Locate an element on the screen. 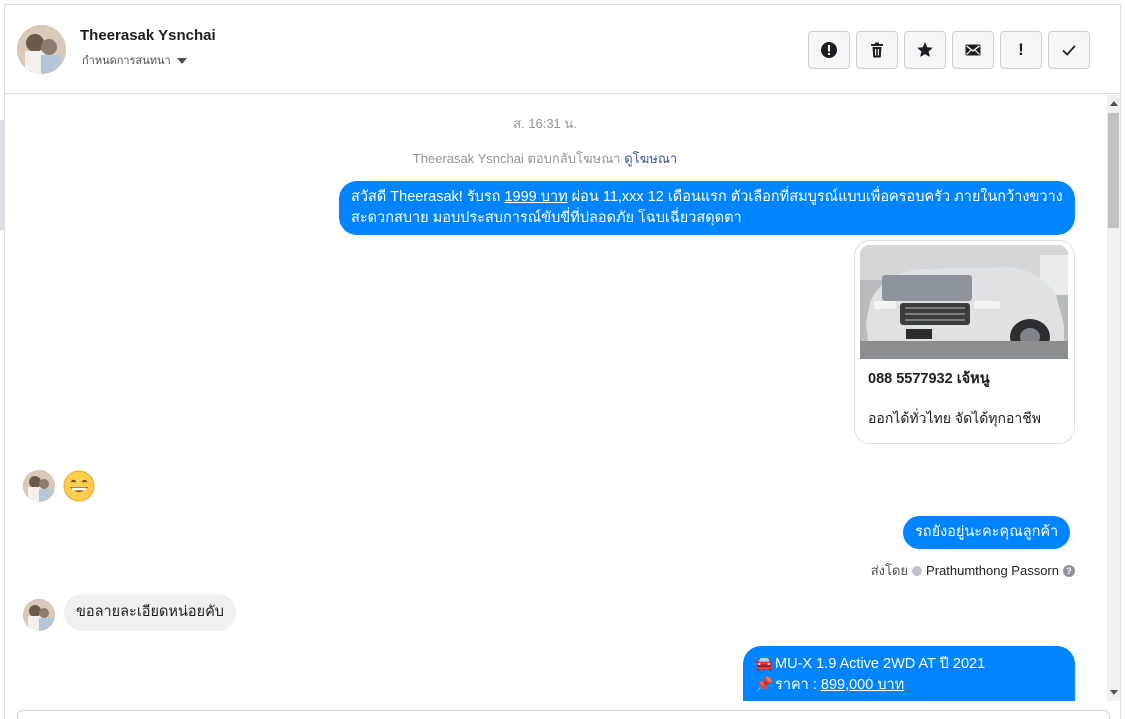  trash-icon is located at coordinates (877, 50).